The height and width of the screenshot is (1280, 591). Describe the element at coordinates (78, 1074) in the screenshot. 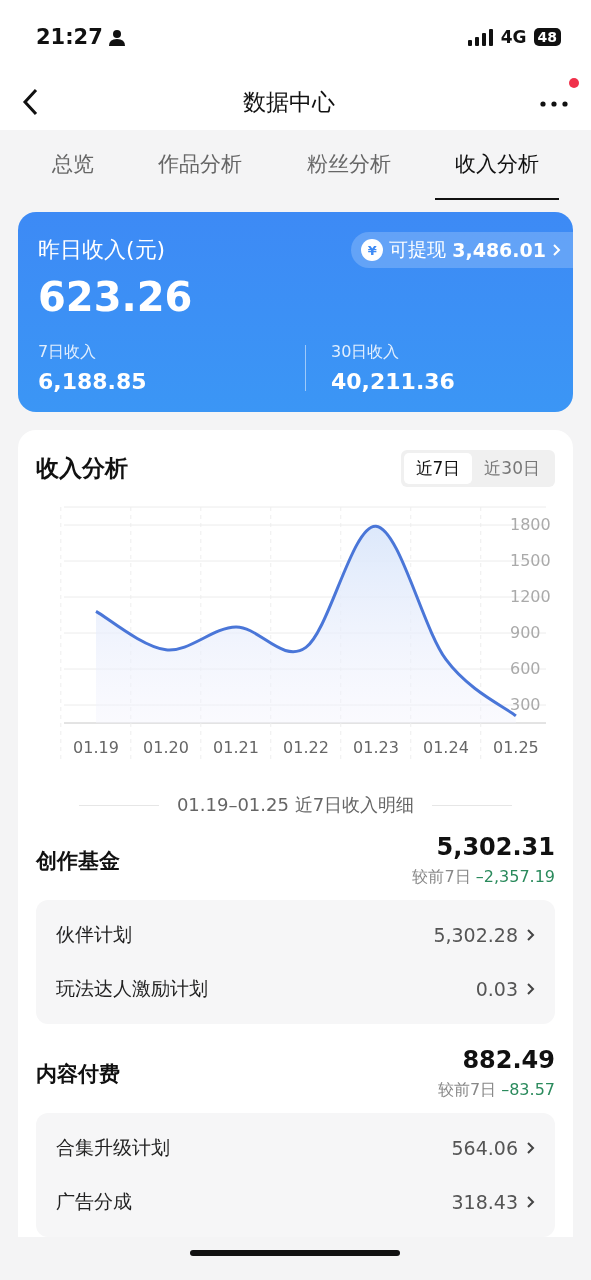

I see `group-name: 内容付费` at that location.